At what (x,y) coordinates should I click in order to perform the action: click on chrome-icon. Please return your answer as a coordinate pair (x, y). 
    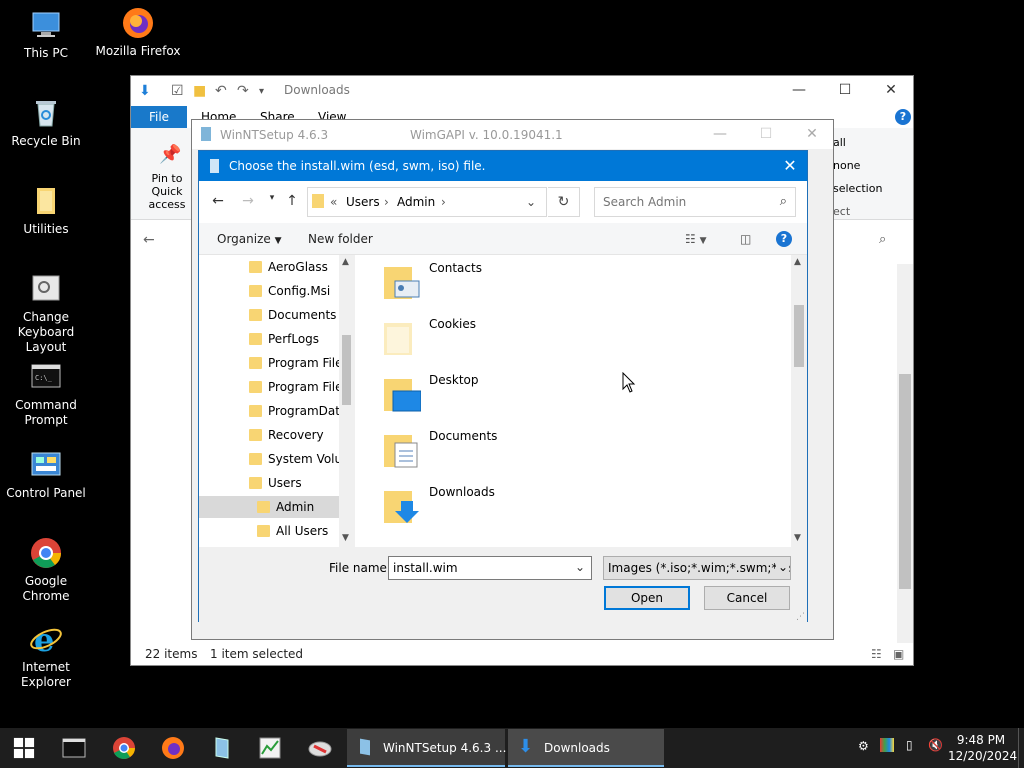
    Looking at the image, I should click on (124, 748).